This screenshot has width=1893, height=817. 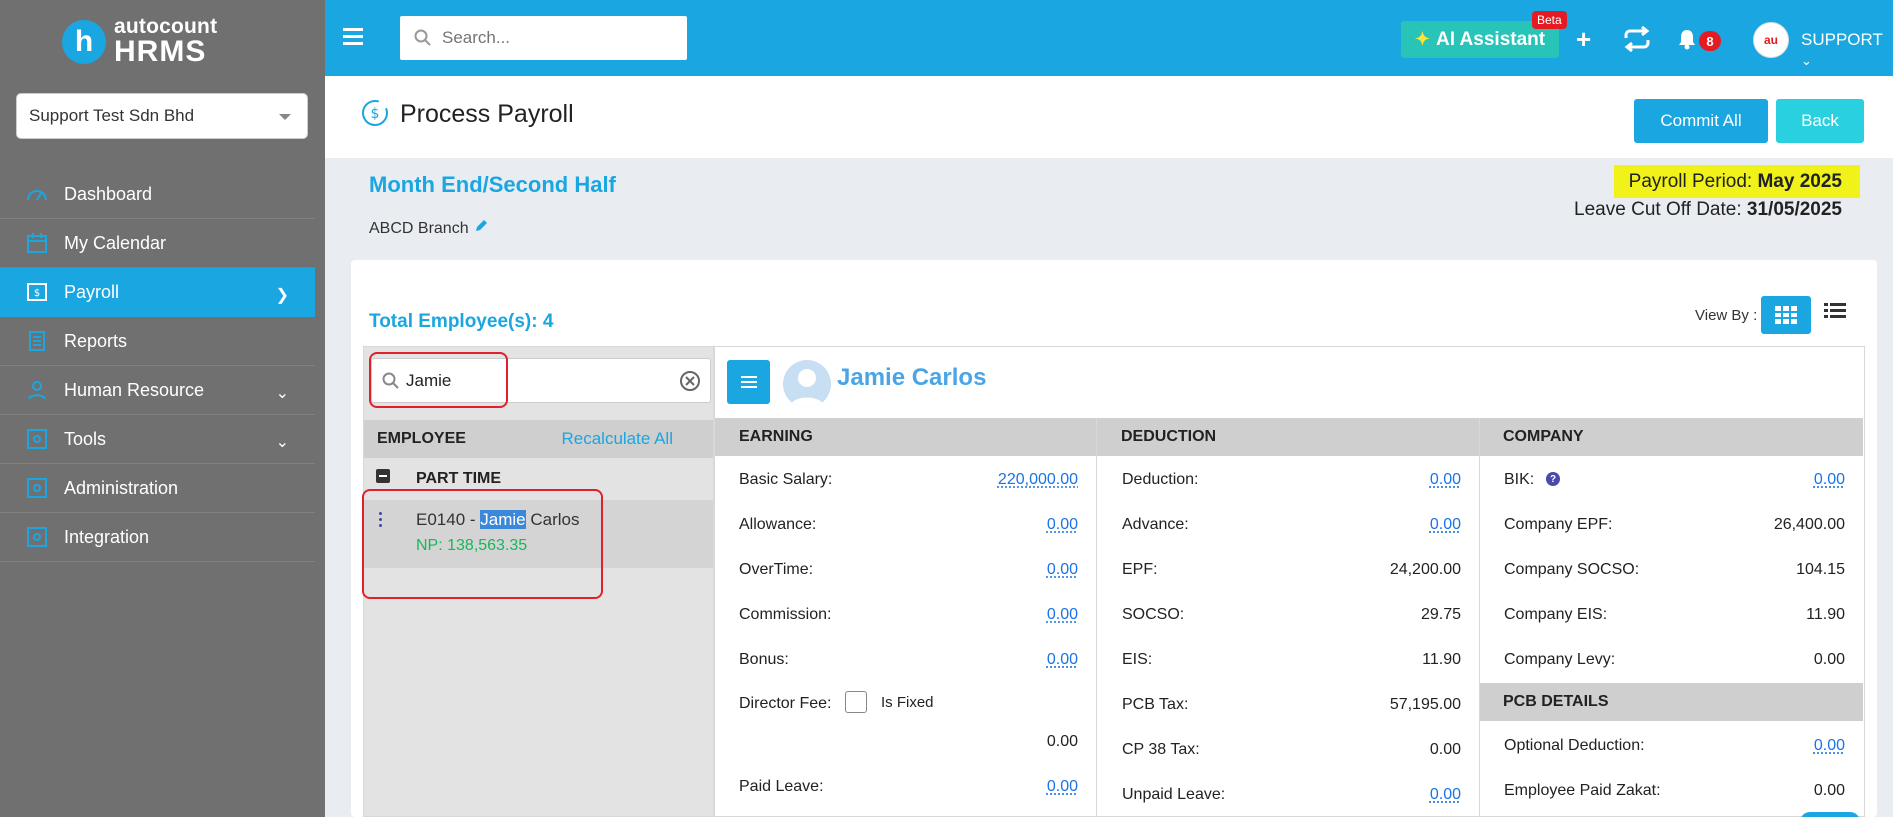 What do you see at coordinates (781, 786) in the screenshot?
I see `paid-leave-label: Paid Leave:` at bounding box center [781, 786].